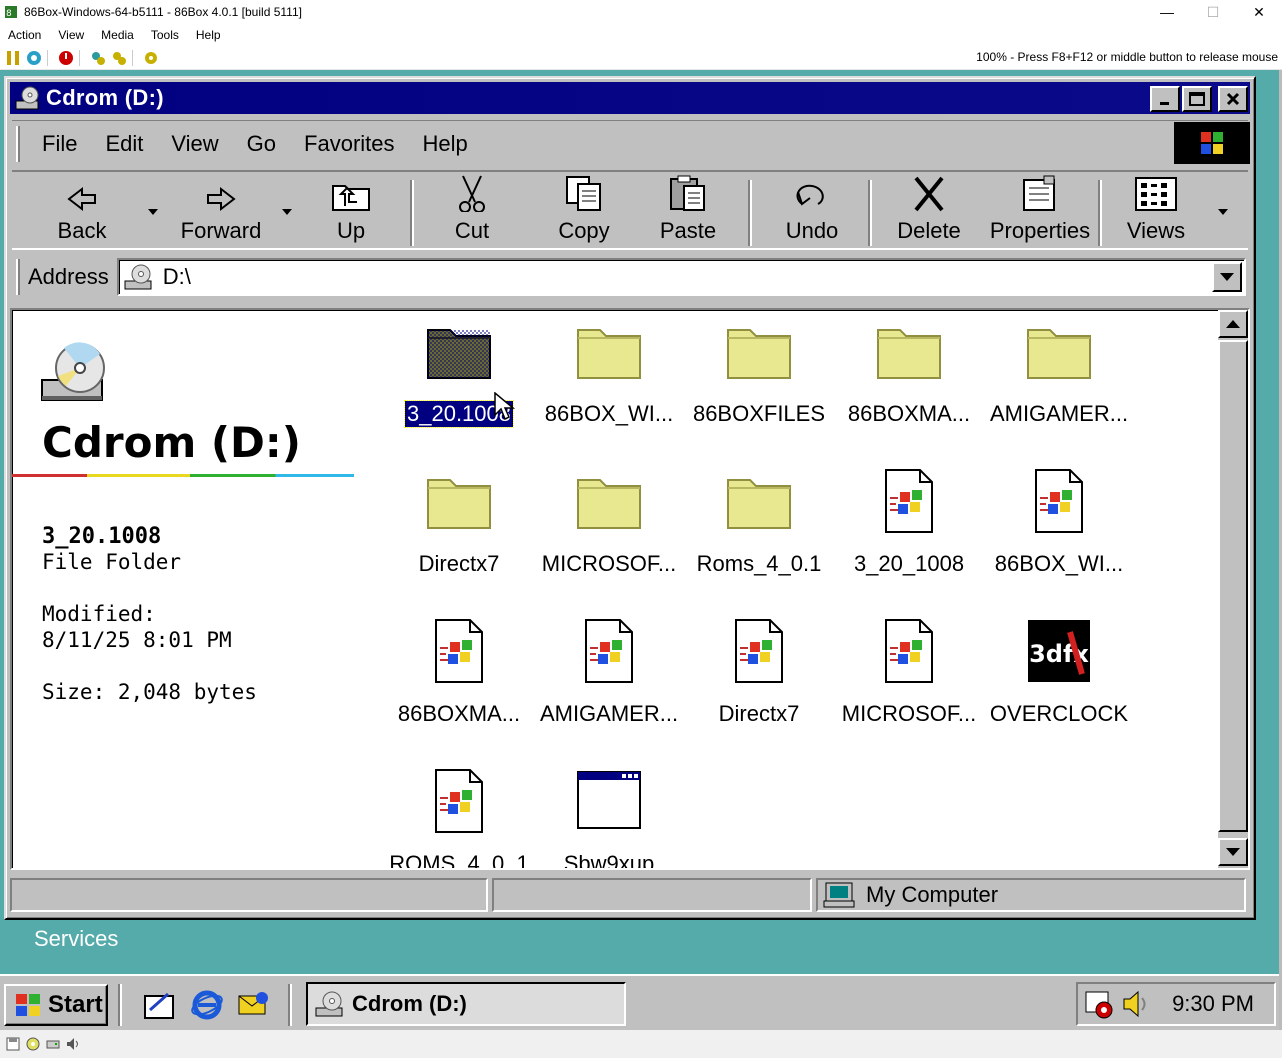 This screenshot has width=1282, height=1058. Describe the element at coordinates (1213, 1004) in the screenshot. I see `clock: 9:30 PM` at that location.